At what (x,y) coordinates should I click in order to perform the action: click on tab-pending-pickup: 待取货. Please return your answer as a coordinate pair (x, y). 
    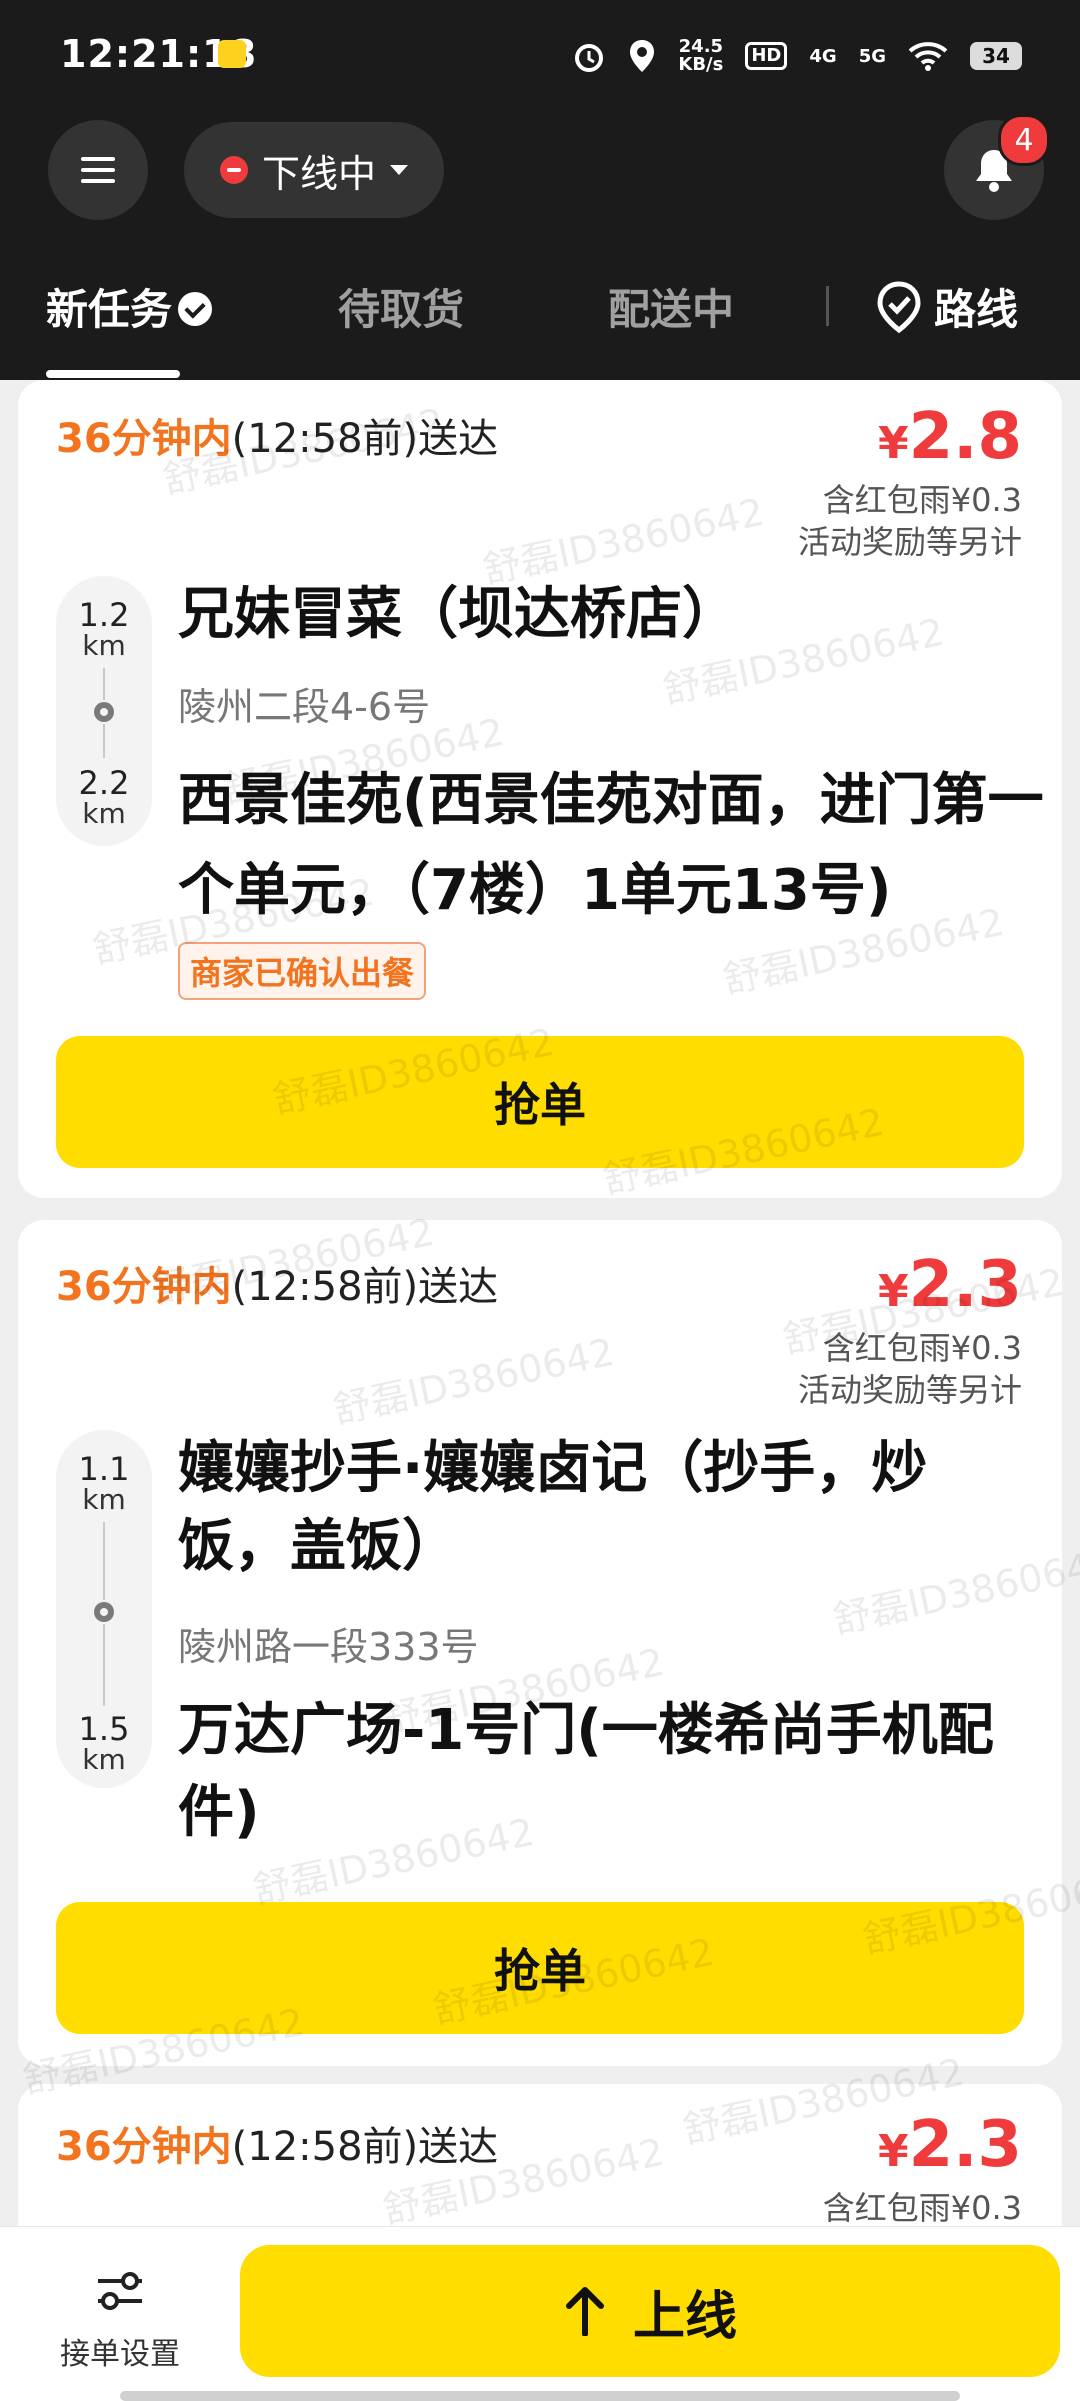
    Looking at the image, I should click on (401, 306).